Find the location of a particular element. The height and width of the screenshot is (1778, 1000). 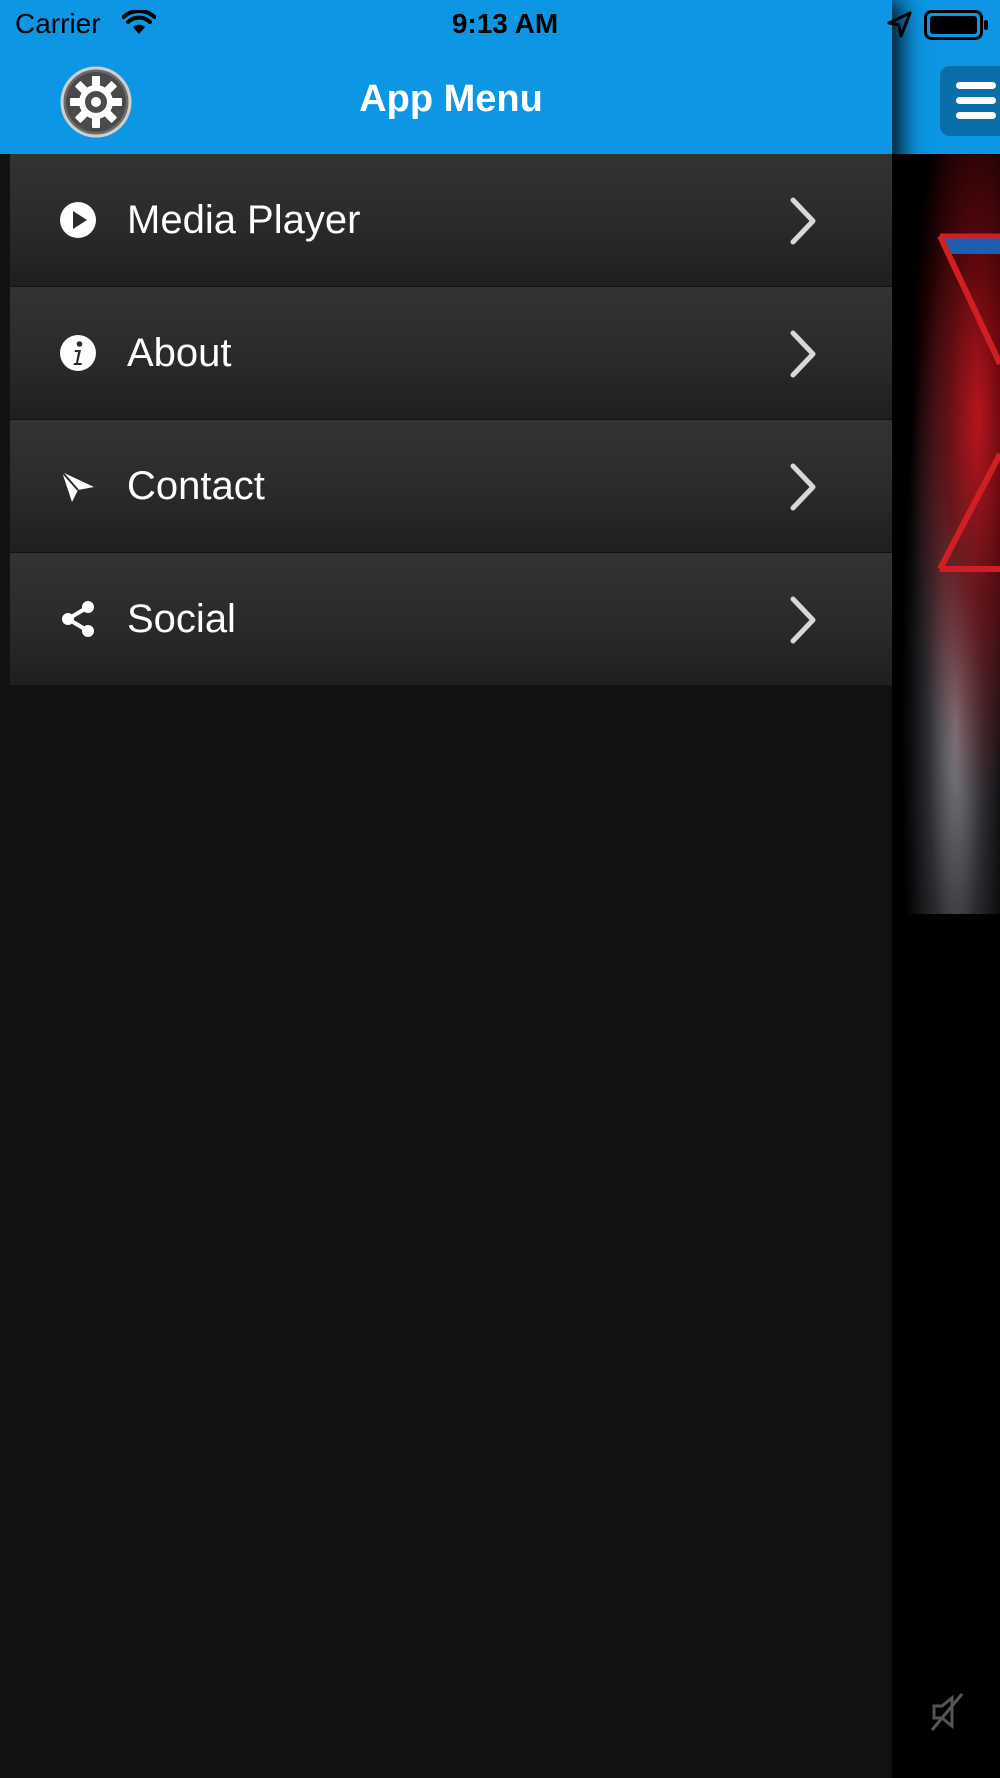

hamburger-menu-button is located at coordinates (970, 101).